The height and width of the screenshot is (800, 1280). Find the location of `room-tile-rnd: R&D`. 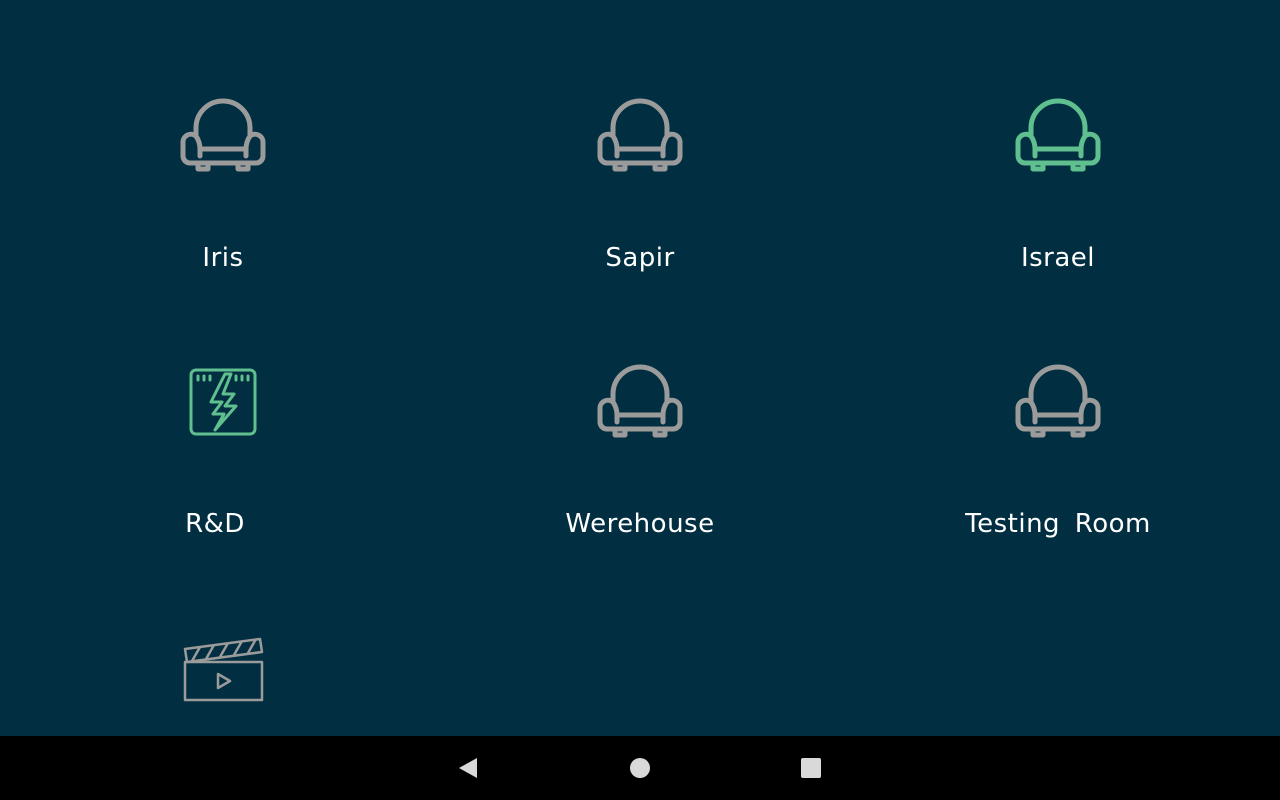

room-tile-rnd: R&D is located at coordinates (223, 402).